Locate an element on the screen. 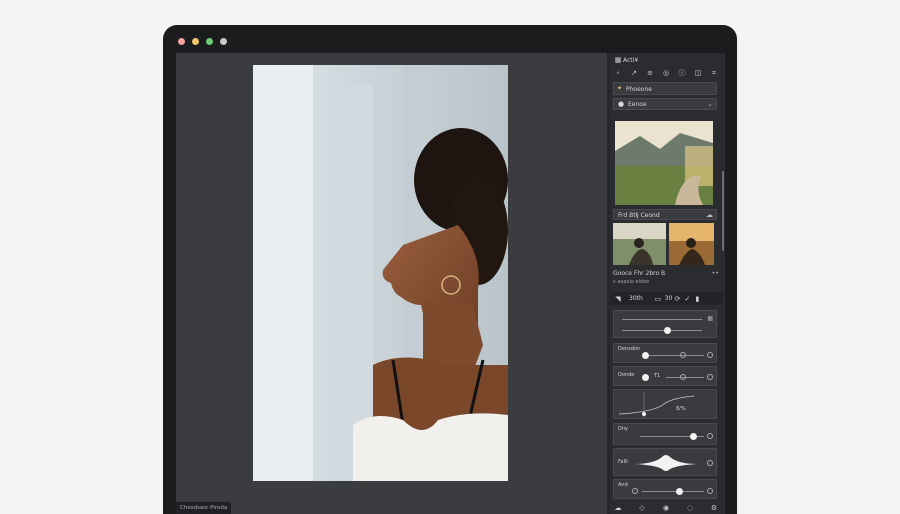  extra-window-button is located at coordinates (223, 41).